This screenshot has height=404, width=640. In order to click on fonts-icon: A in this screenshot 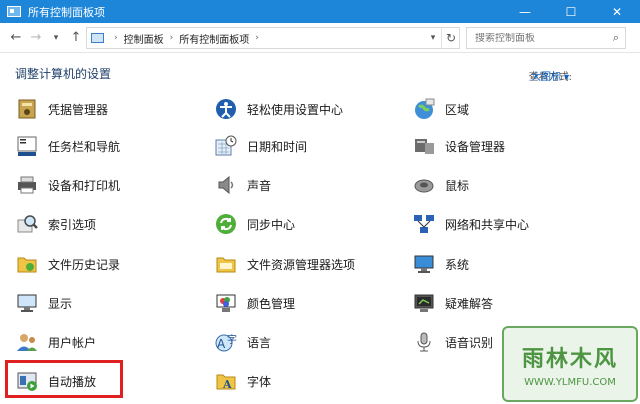, I will do `click(226, 381)`.